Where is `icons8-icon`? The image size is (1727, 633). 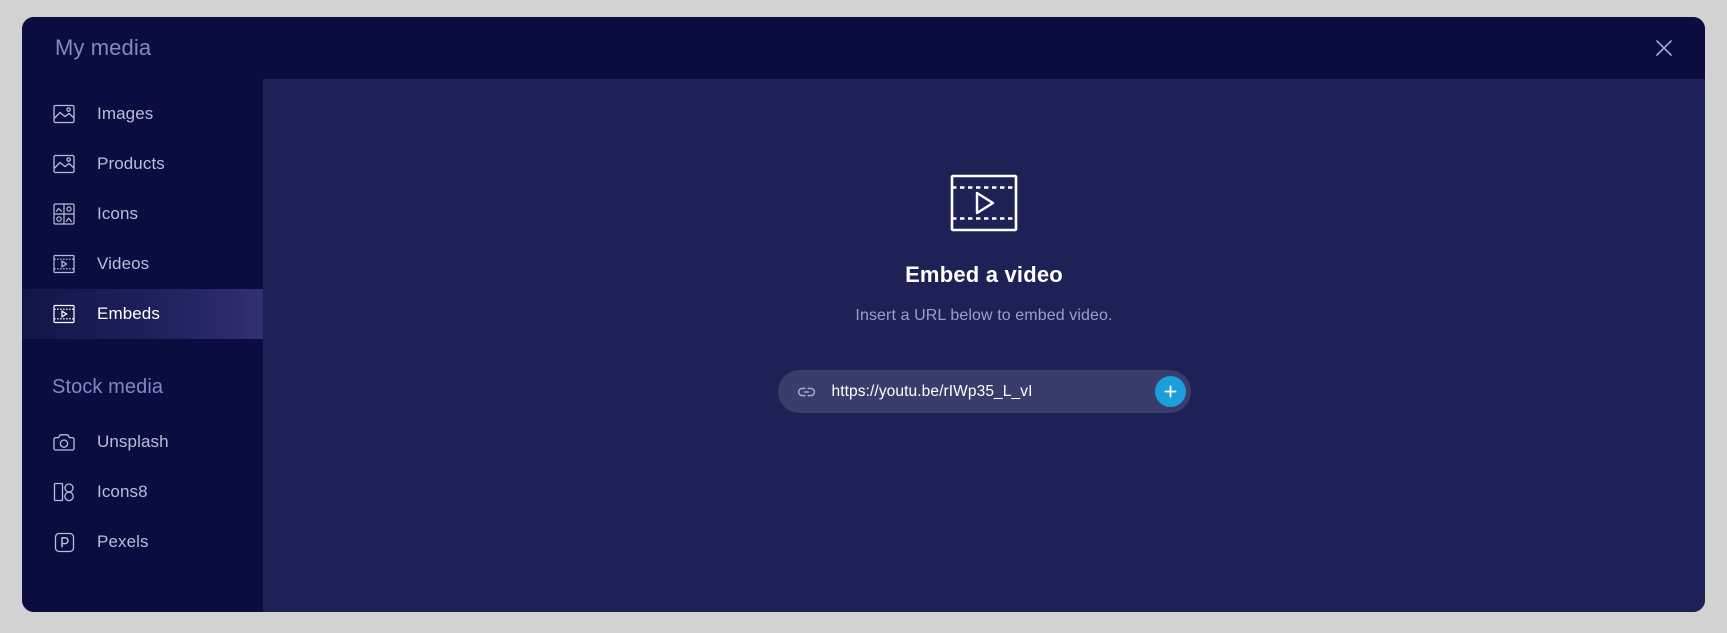 icons8-icon is located at coordinates (64, 492).